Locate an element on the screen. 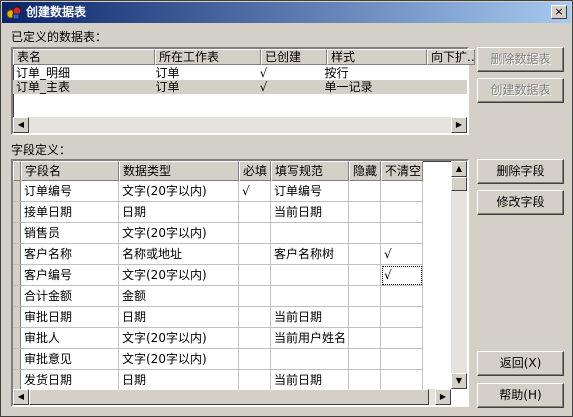 The width and height of the screenshot is (573, 417). table-row: 订单_明细 订单 √ 按行 is located at coordinates (240, 73).